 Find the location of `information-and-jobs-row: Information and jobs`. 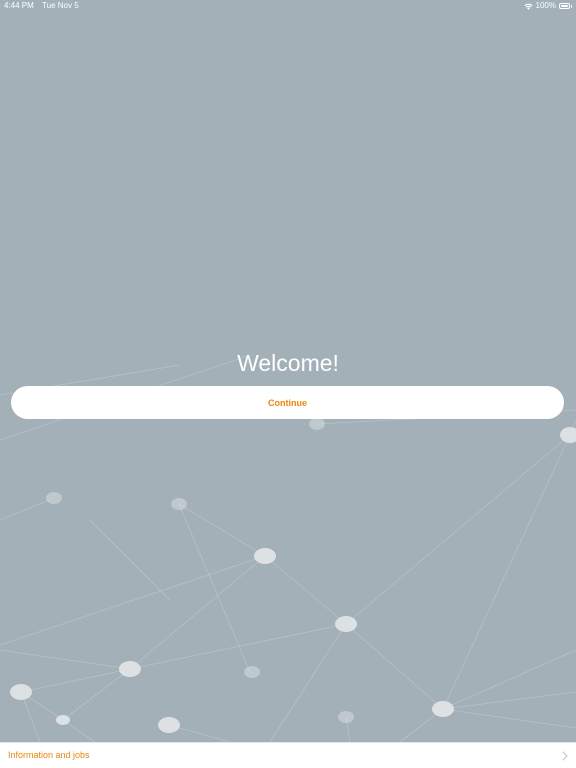

information-and-jobs-row: Information and jobs is located at coordinates (288, 755).